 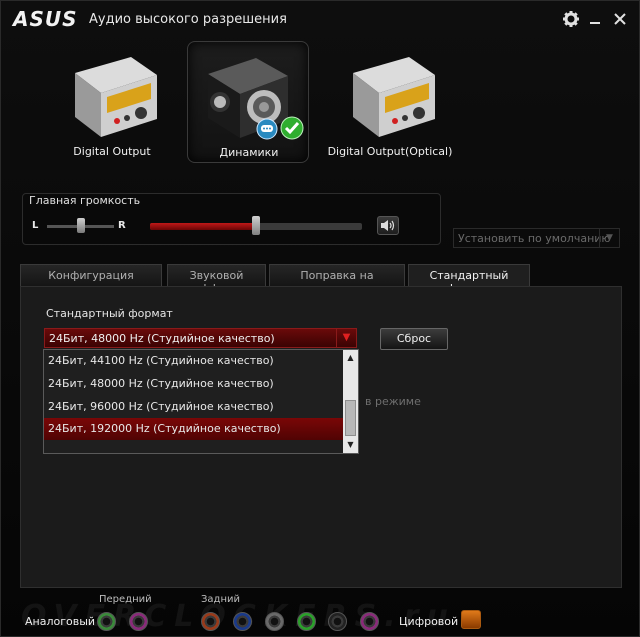 I want to click on device-digital-output: Digital Output, so click(x=112, y=103).